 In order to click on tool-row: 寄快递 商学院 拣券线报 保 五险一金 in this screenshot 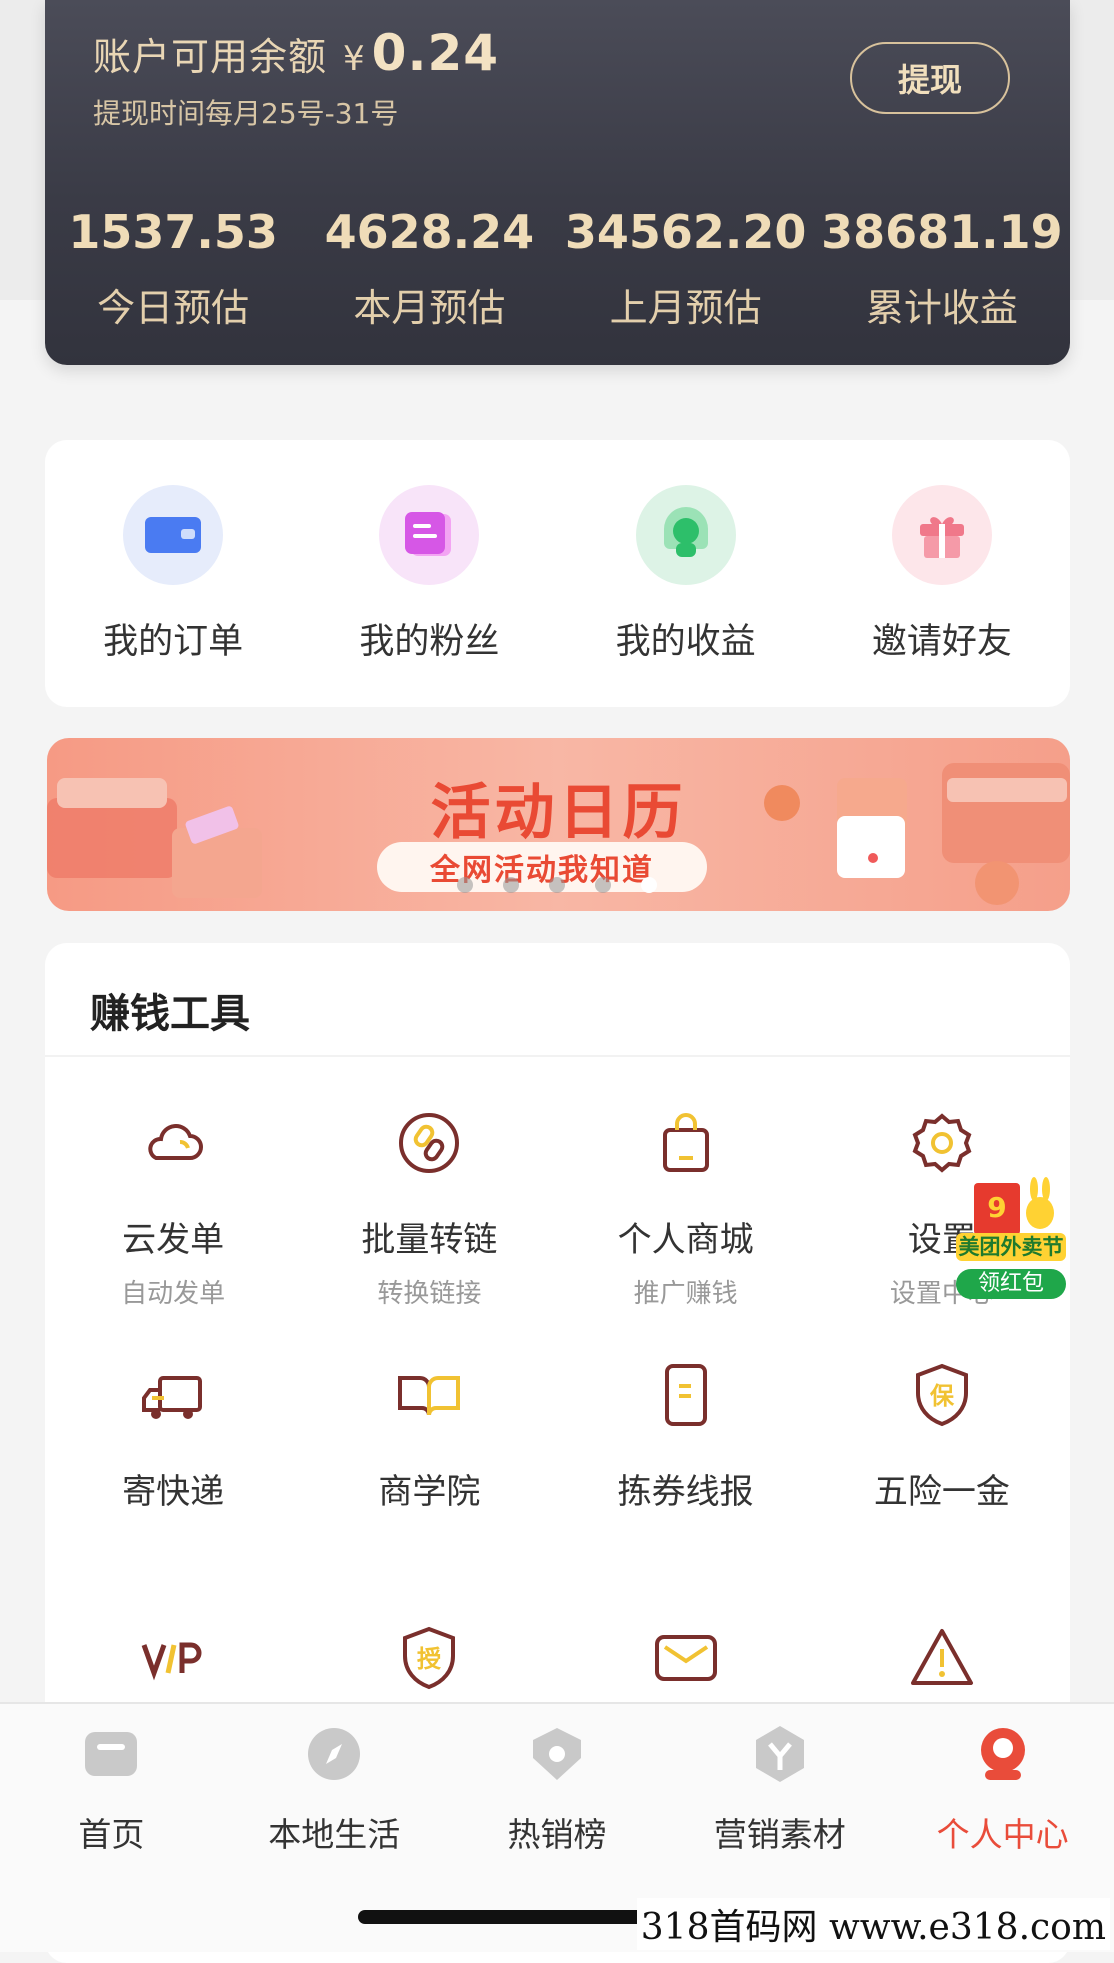, I will do `click(557, 1436)`.